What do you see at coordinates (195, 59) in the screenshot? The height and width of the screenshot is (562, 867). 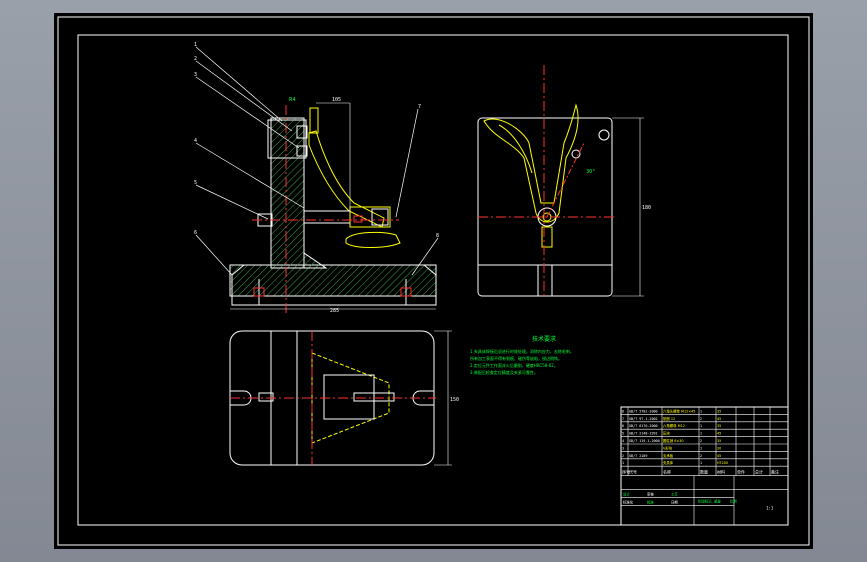 I see `balloon-2: 2` at bounding box center [195, 59].